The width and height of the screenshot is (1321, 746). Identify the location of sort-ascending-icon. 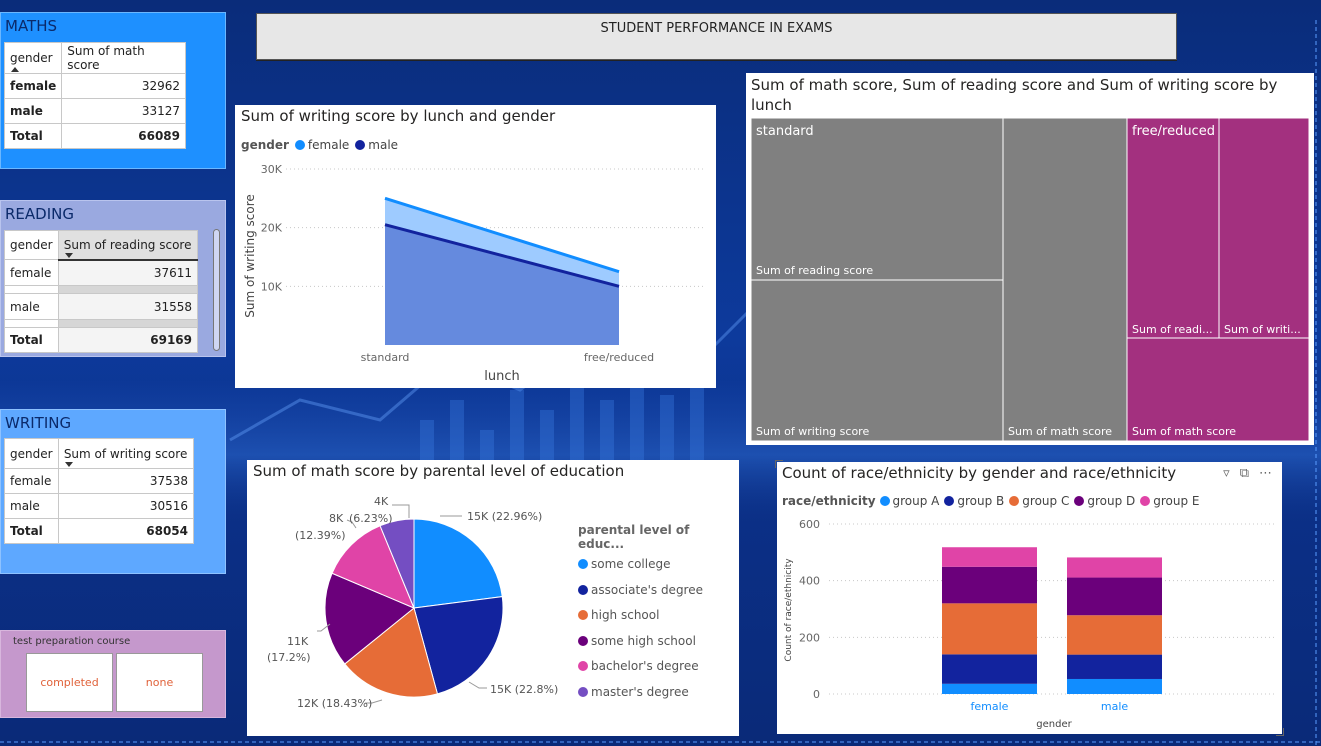
(15, 69).